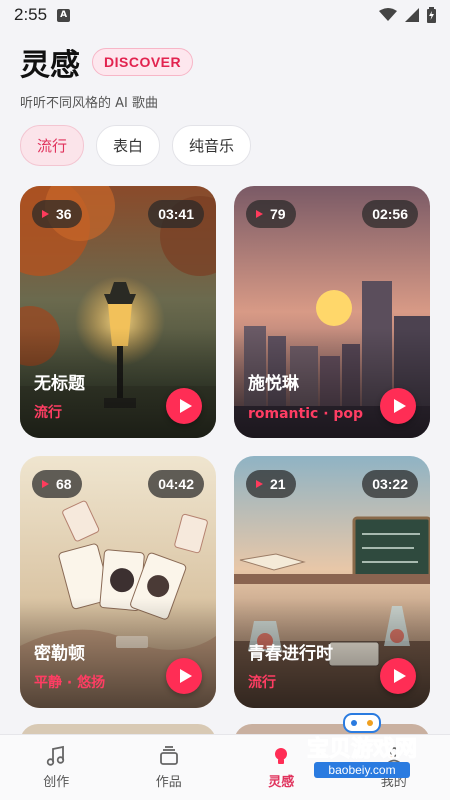 This screenshot has width=450, height=800. I want to click on song-title: 密勒顿, so click(59, 654).